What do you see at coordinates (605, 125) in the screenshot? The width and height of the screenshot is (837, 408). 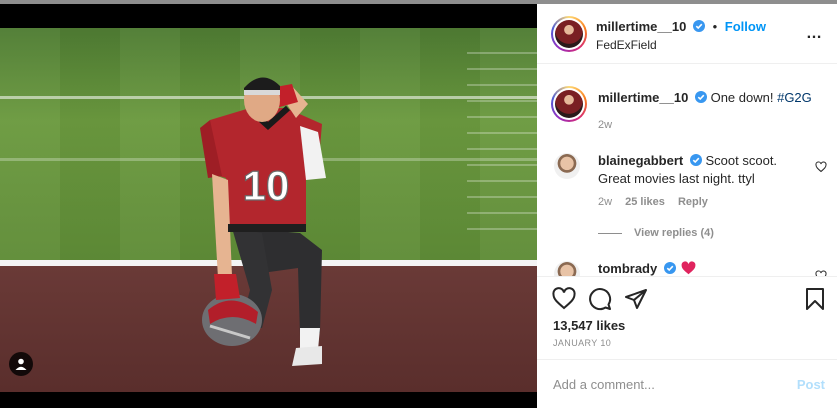 I see `caption-age: 2w` at bounding box center [605, 125].